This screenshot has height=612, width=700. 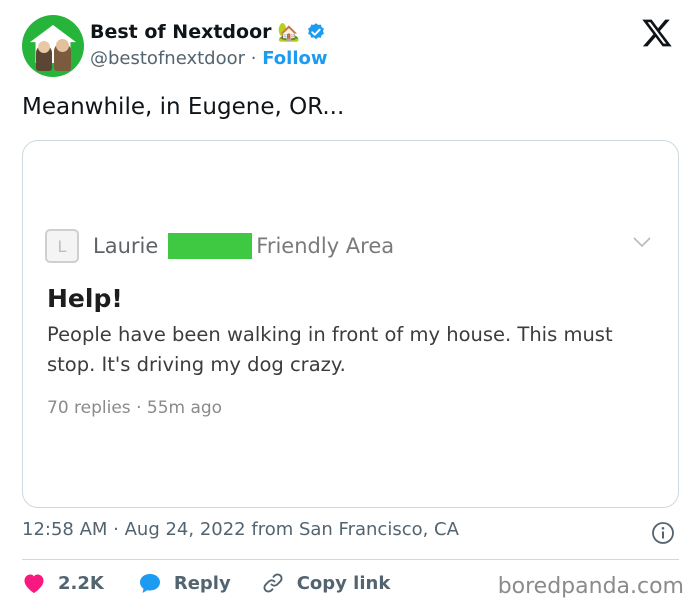 I want to click on like-button: 2.2K, so click(x=63, y=583).